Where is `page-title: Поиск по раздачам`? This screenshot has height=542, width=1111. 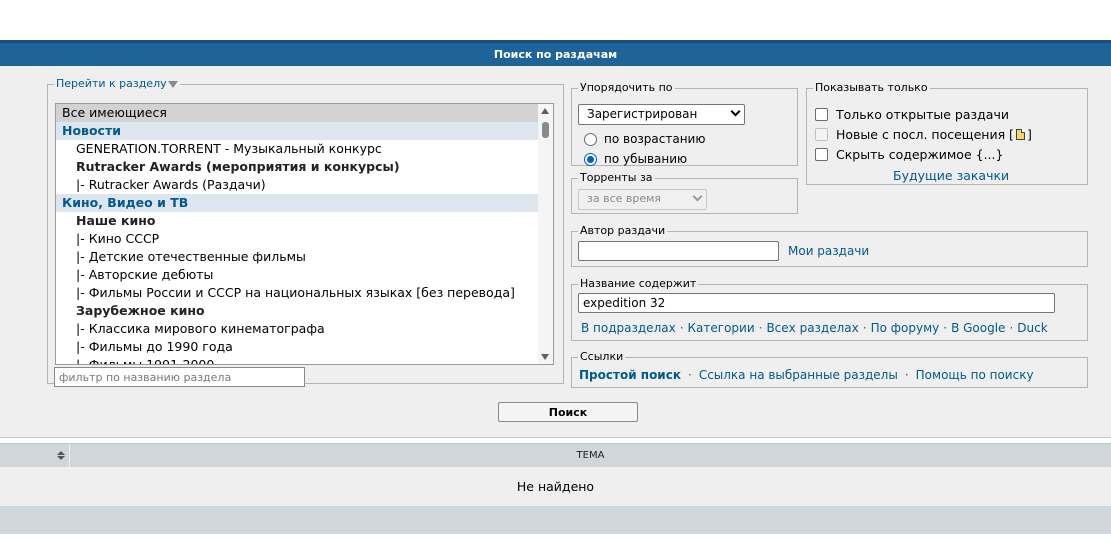
page-title: Поиск по раздачам is located at coordinates (555, 53).